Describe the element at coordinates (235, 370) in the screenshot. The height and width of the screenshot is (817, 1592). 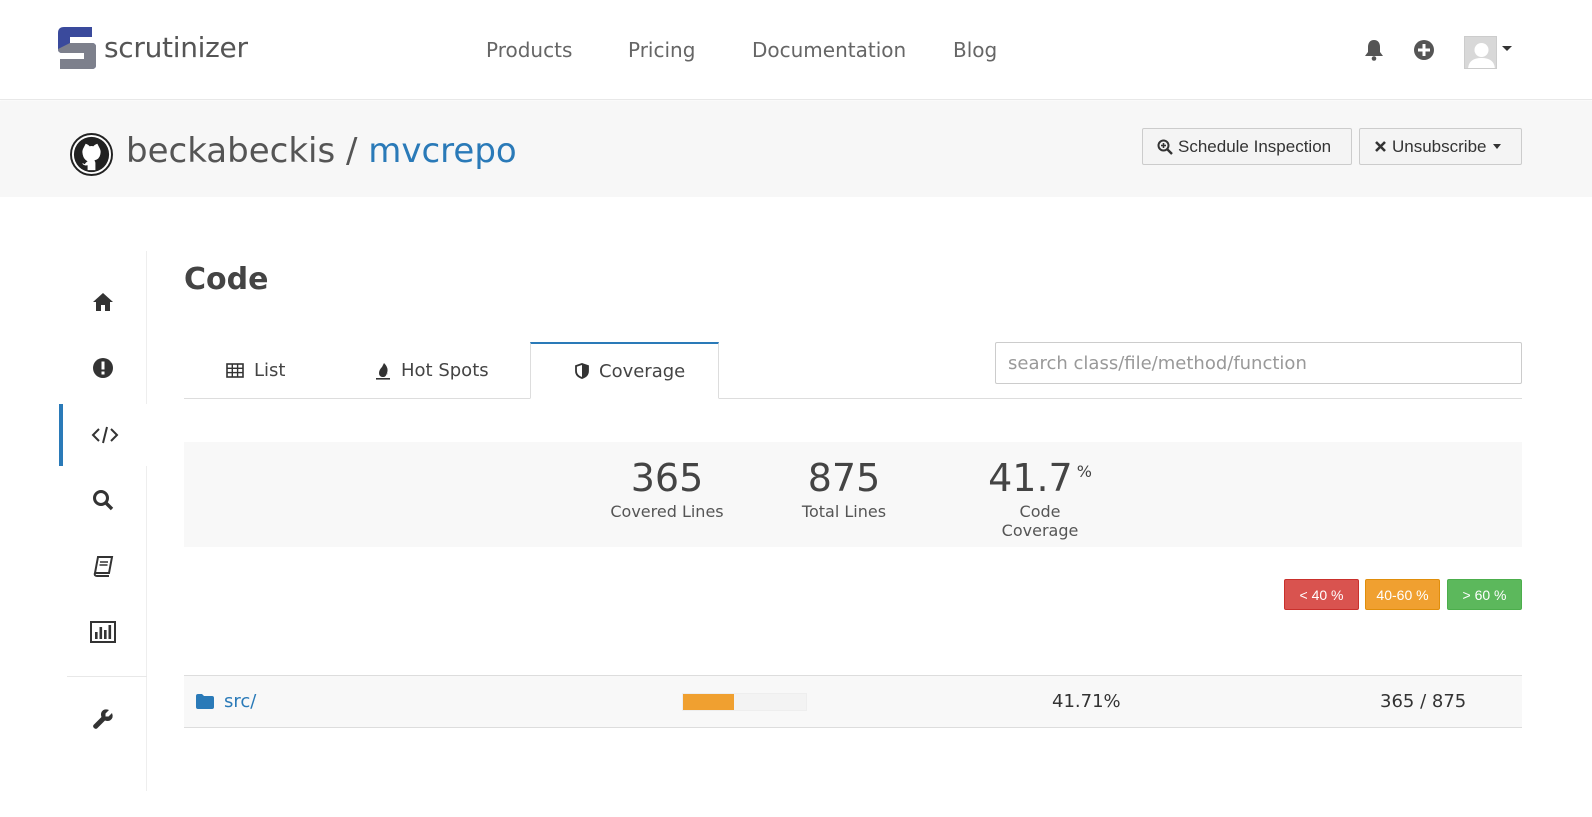
I see `table-icon` at that location.